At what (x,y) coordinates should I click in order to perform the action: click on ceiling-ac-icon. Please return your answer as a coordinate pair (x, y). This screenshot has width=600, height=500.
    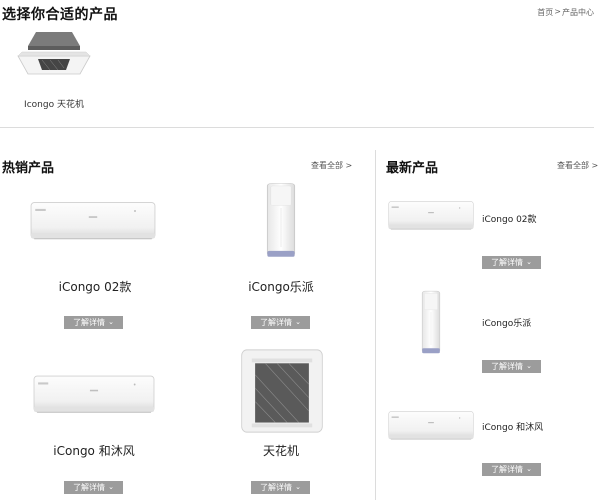
    Looking at the image, I should click on (54, 53).